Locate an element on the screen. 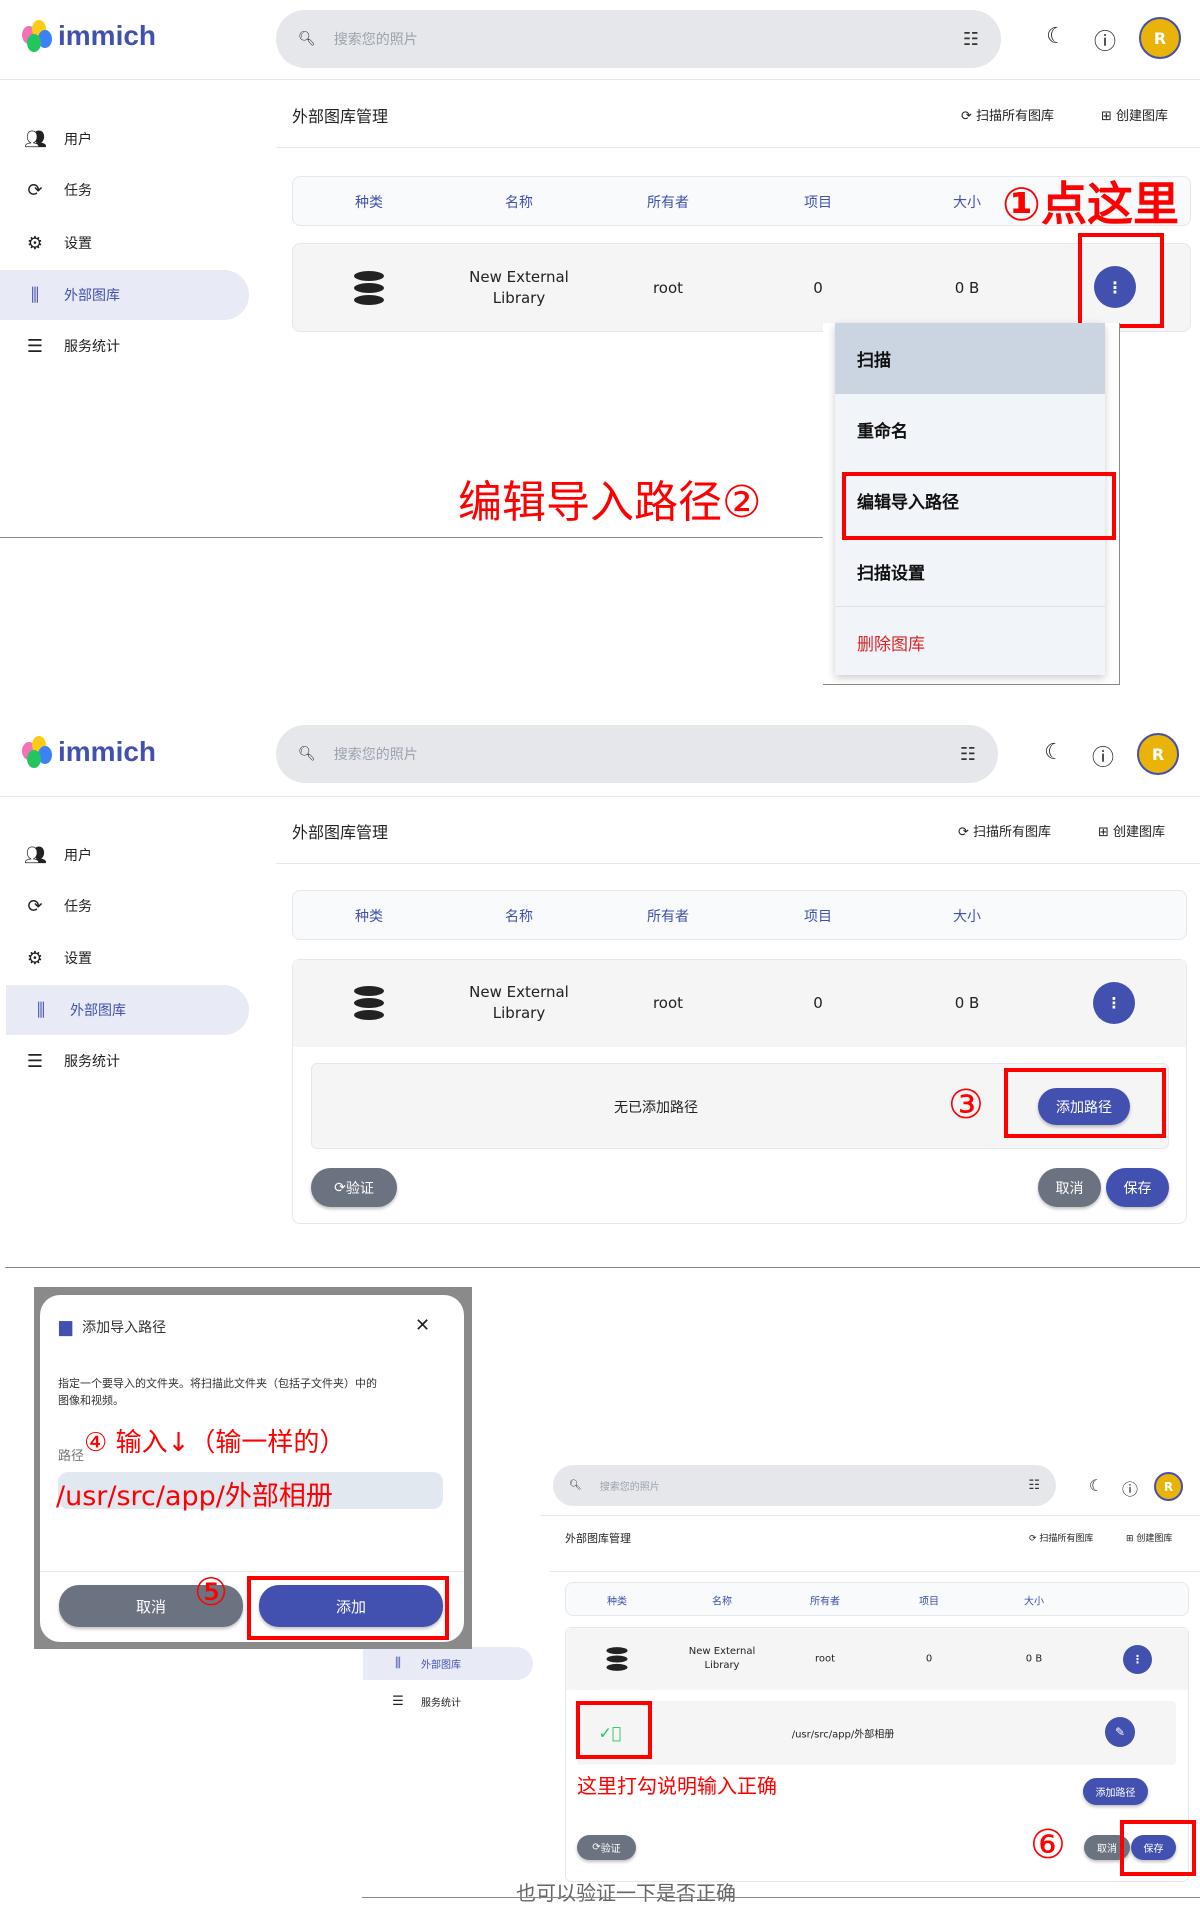  path-input: /usr/src/app/外部相册 is located at coordinates (249, 1492).